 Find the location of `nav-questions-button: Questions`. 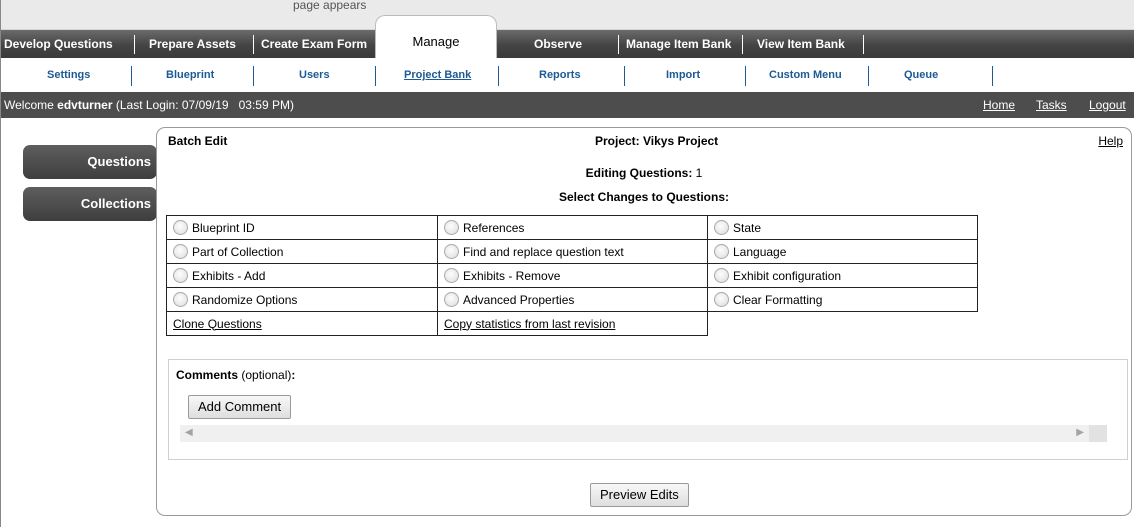

nav-questions-button: Questions is located at coordinates (90, 162).